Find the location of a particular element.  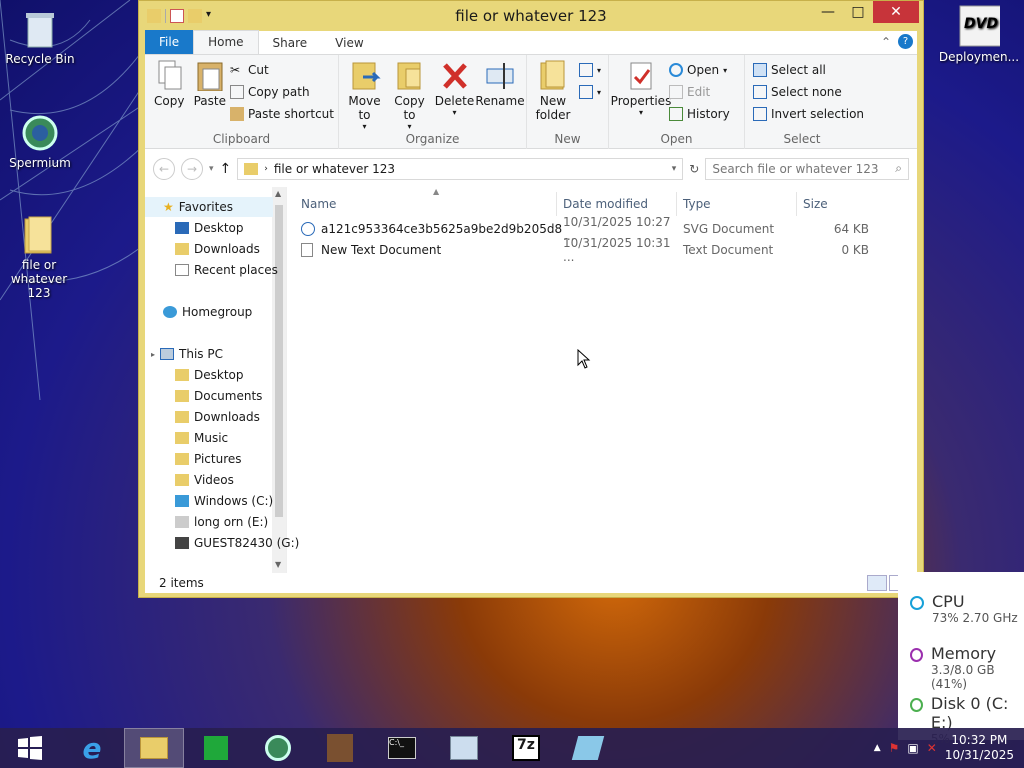

invert-selection-button: Invert selection is located at coordinates (808, 114).